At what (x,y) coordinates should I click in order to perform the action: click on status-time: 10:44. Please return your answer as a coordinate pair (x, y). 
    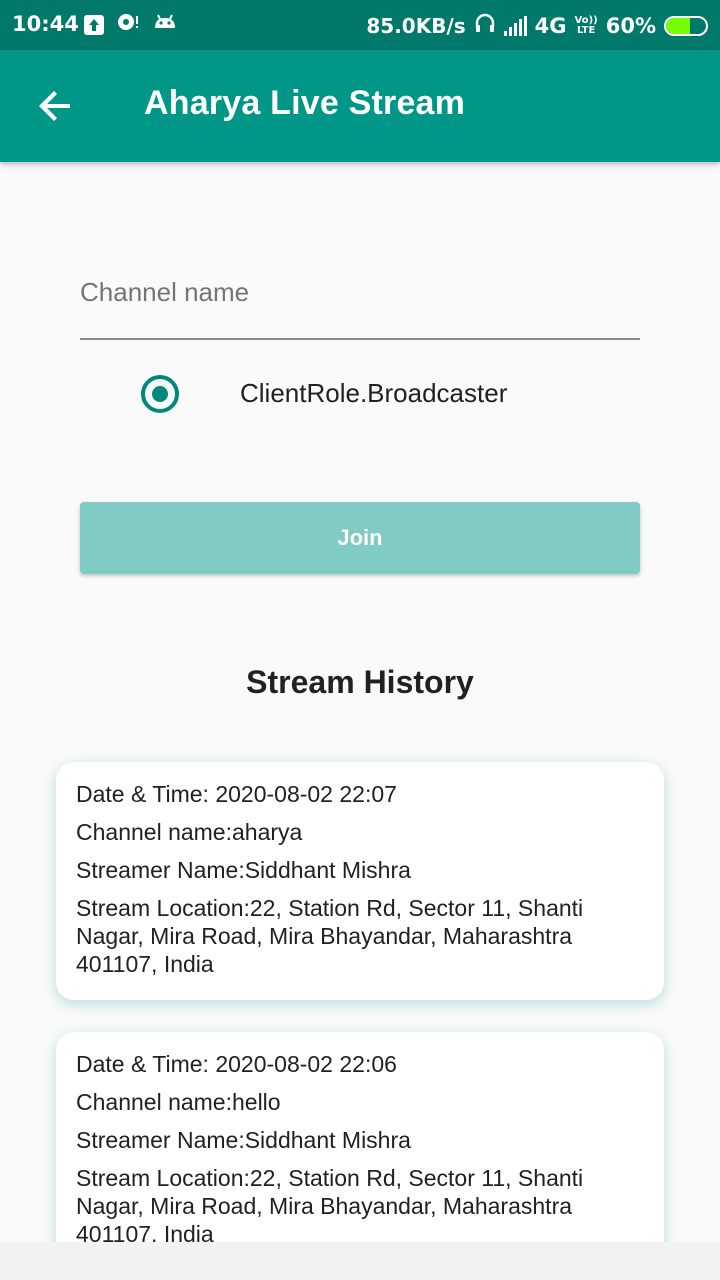
    Looking at the image, I should click on (45, 24).